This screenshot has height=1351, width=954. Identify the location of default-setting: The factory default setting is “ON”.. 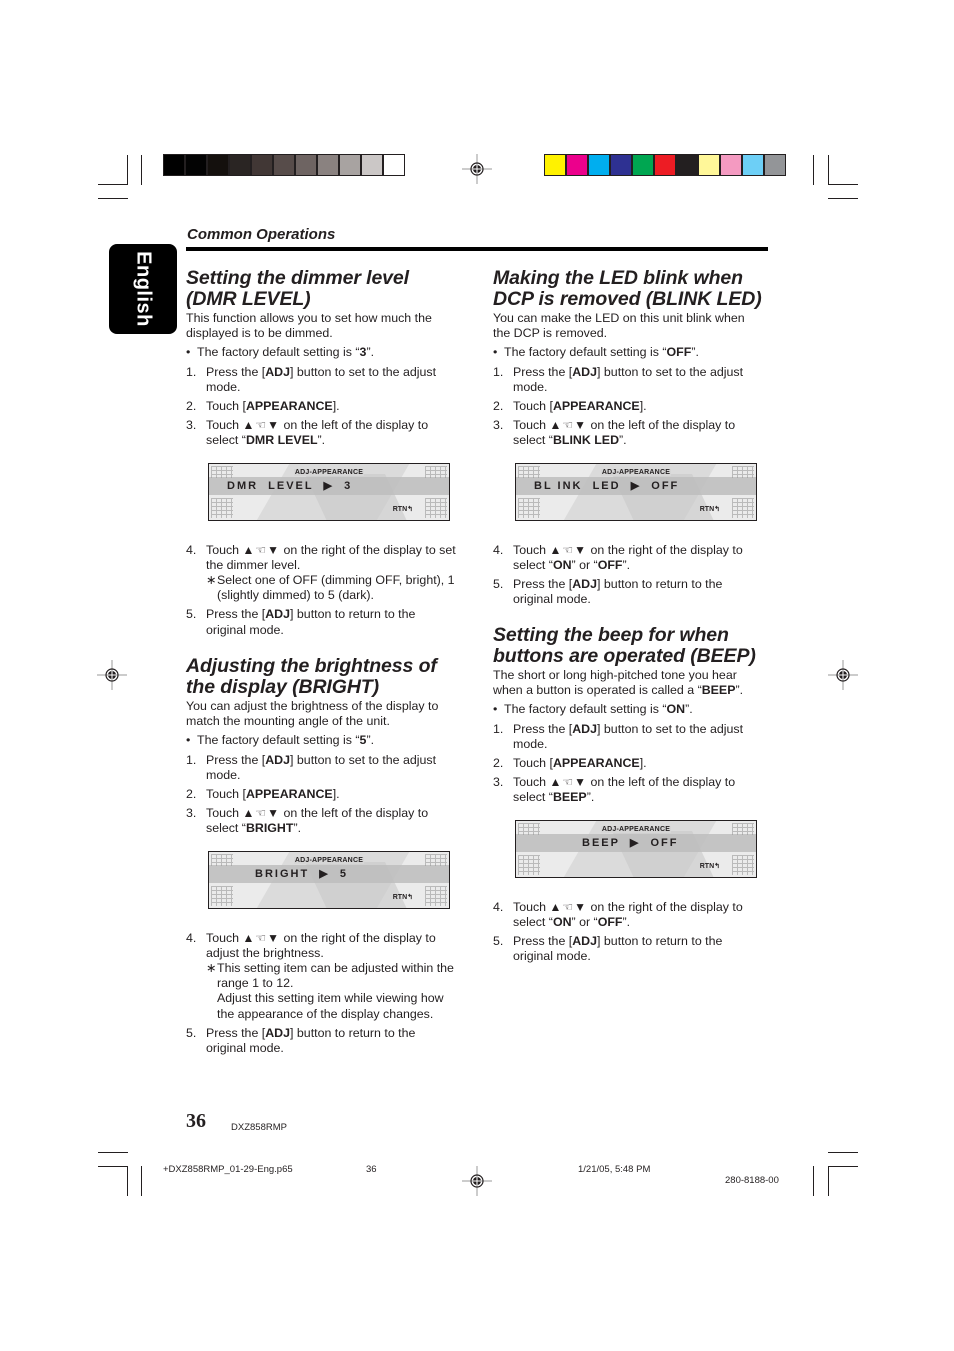
(629, 709).